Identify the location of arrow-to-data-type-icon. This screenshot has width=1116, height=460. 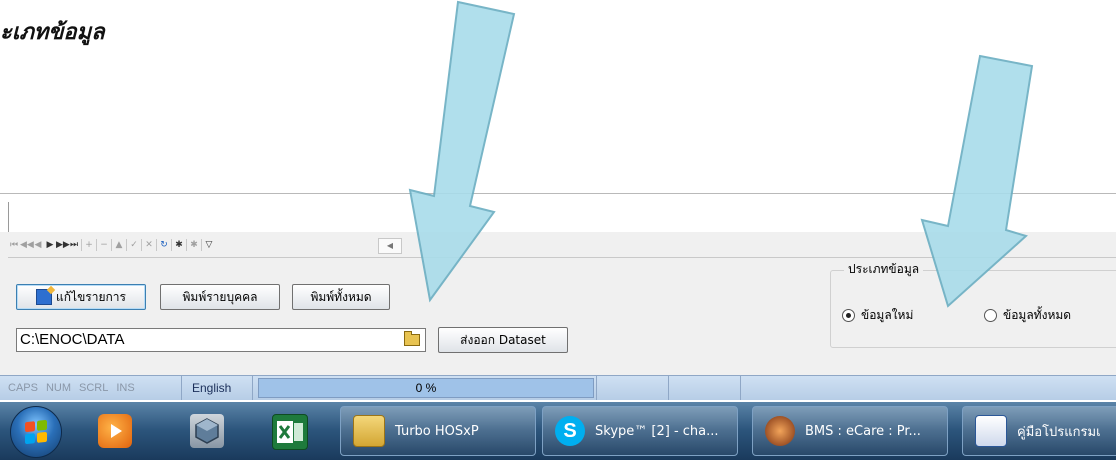
(977, 181).